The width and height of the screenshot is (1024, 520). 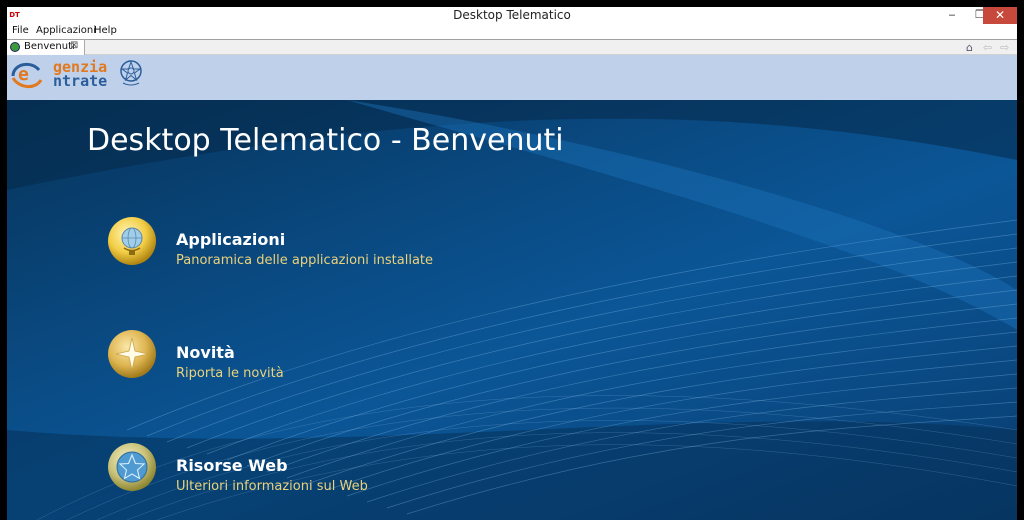 I want to click on title-bar: DT Desktop Telematico ‒ ❐ ✕, so click(x=512, y=15).